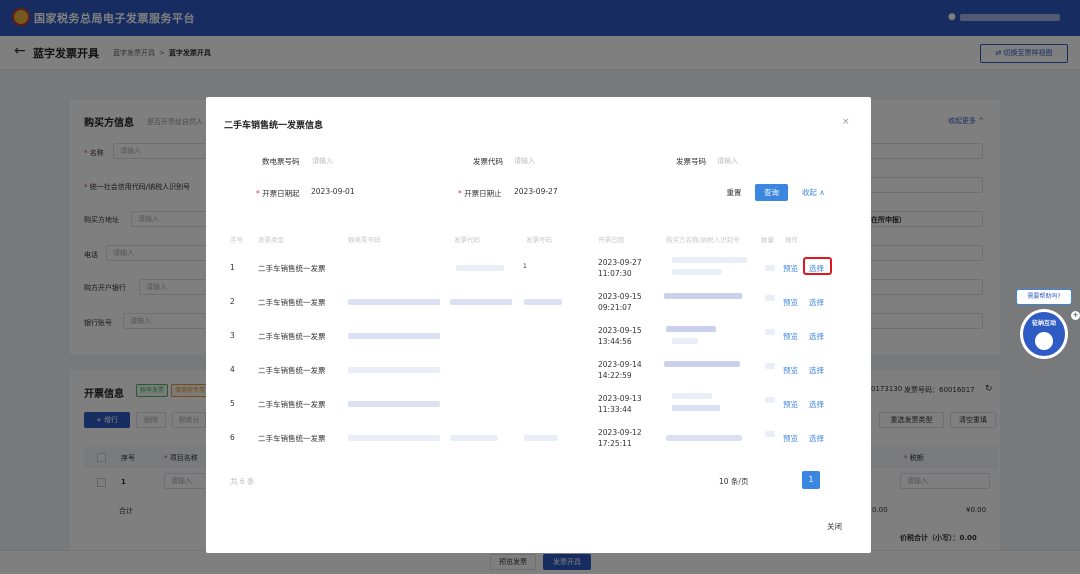 This screenshot has height=574, width=1080. What do you see at coordinates (1044, 341) in the screenshot?
I see `assistant-face-icon` at bounding box center [1044, 341].